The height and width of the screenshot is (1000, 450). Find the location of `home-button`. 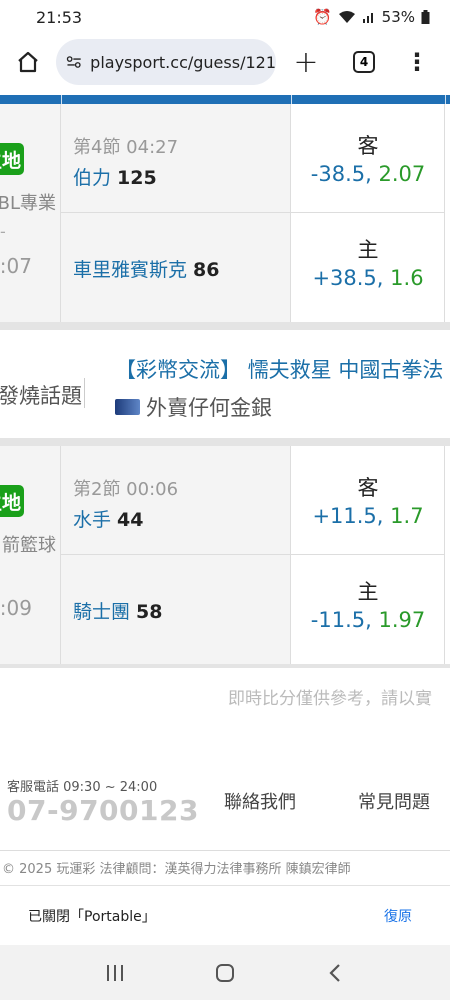

home-button is located at coordinates (28, 62).